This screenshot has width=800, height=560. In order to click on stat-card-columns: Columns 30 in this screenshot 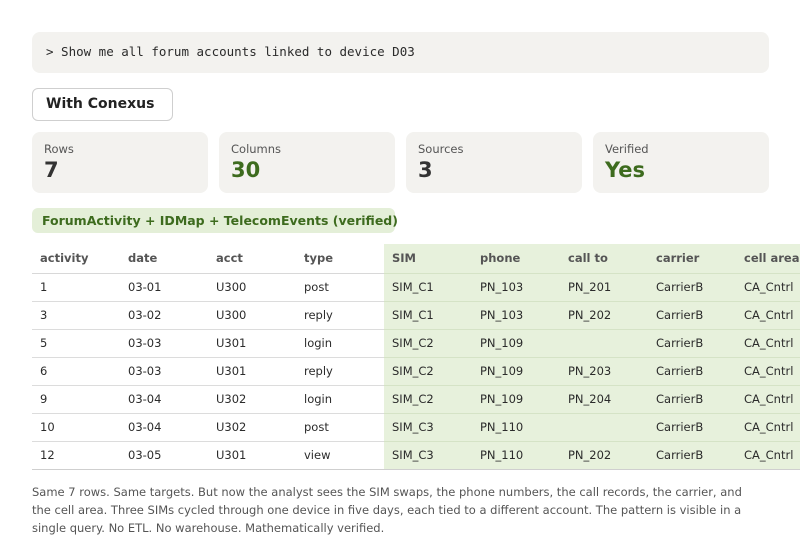, I will do `click(307, 162)`.